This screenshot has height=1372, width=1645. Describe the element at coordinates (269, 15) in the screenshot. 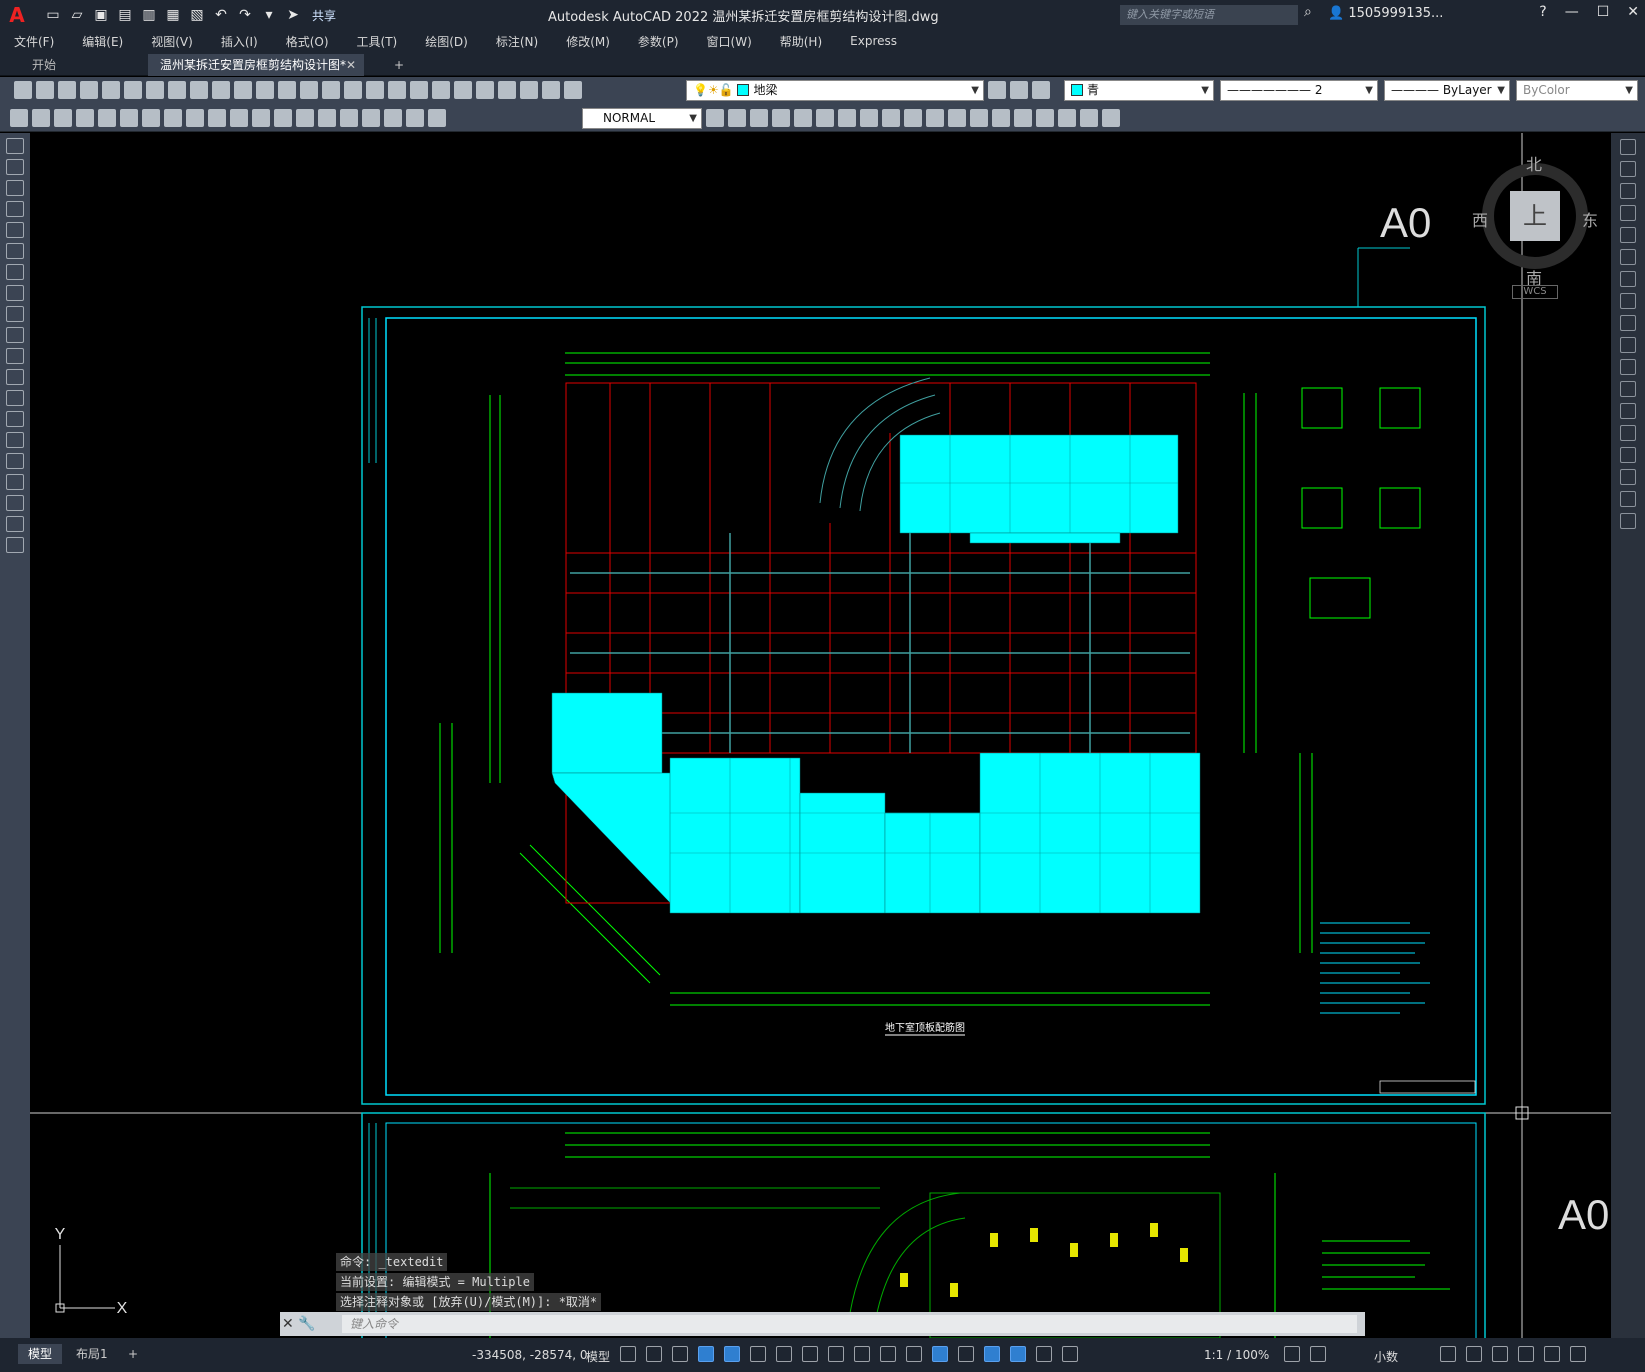

I see `customize-dropdown-icon: ▾` at that location.